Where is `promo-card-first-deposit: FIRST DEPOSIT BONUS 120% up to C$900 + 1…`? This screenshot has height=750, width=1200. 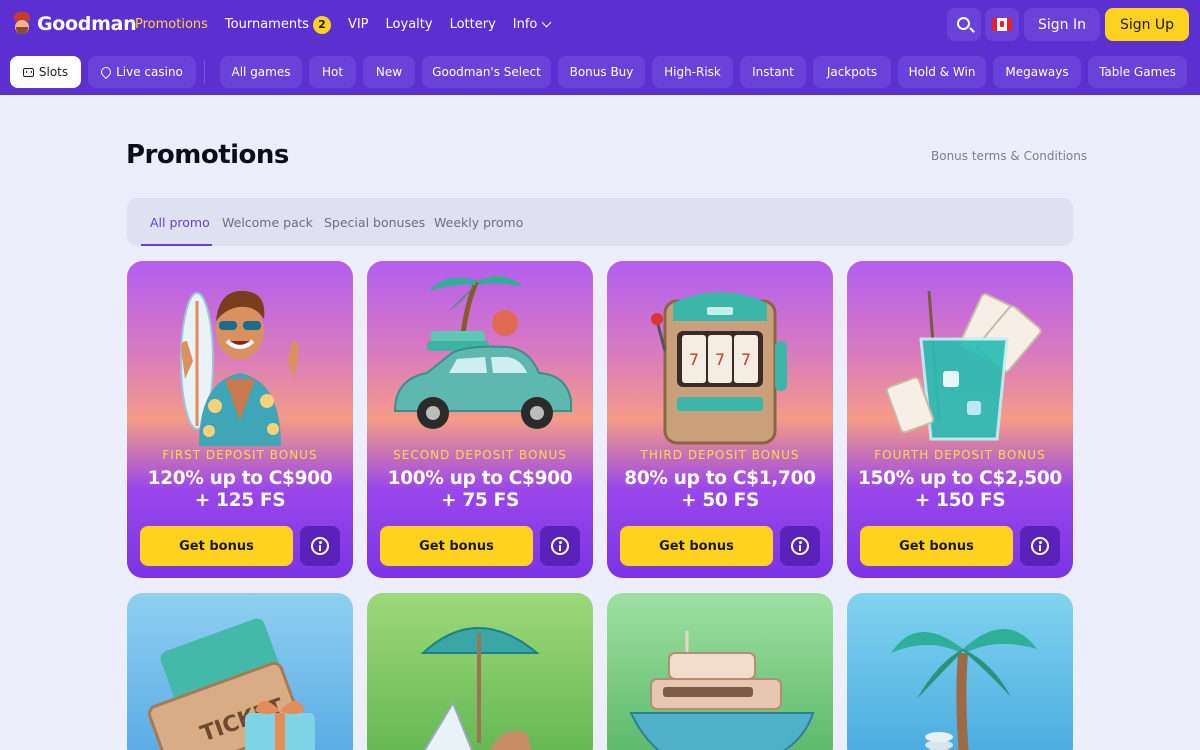 promo-card-first-deposit: FIRST DEPOSIT BONUS 120% up to C$900 + 1… is located at coordinates (240, 419).